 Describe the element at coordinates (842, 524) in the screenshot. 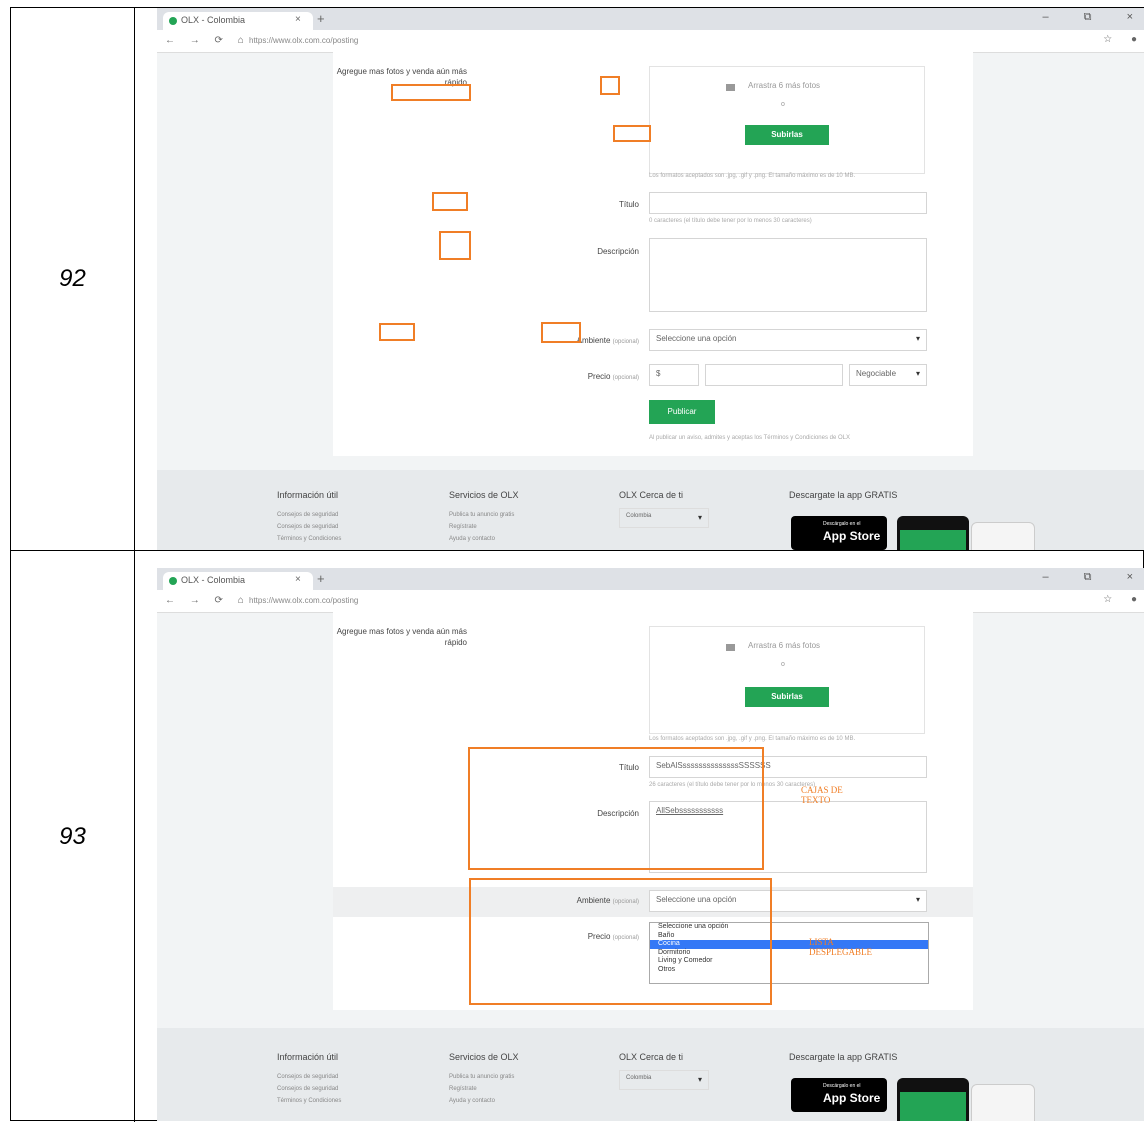

I see `appstore-small: Descárgalo en el` at that location.